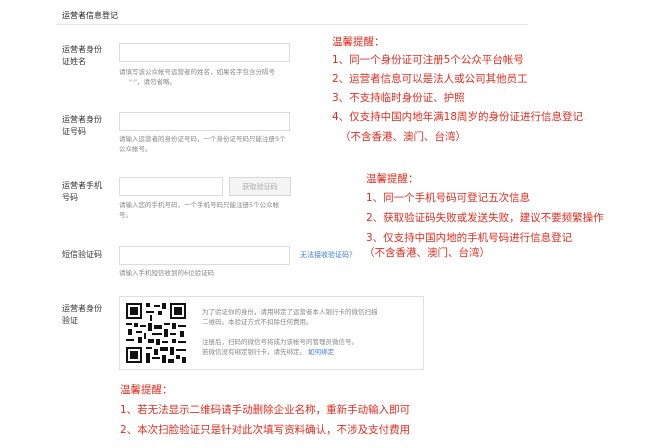 This screenshot has height=448, width=662. What do you see at coordinates (199, 210) in the screenshot?
I see `phone-hint: 请输入您的手机号码，一个手机号码只能注册5个公众帐 号。` at bounding box center [199, 210].